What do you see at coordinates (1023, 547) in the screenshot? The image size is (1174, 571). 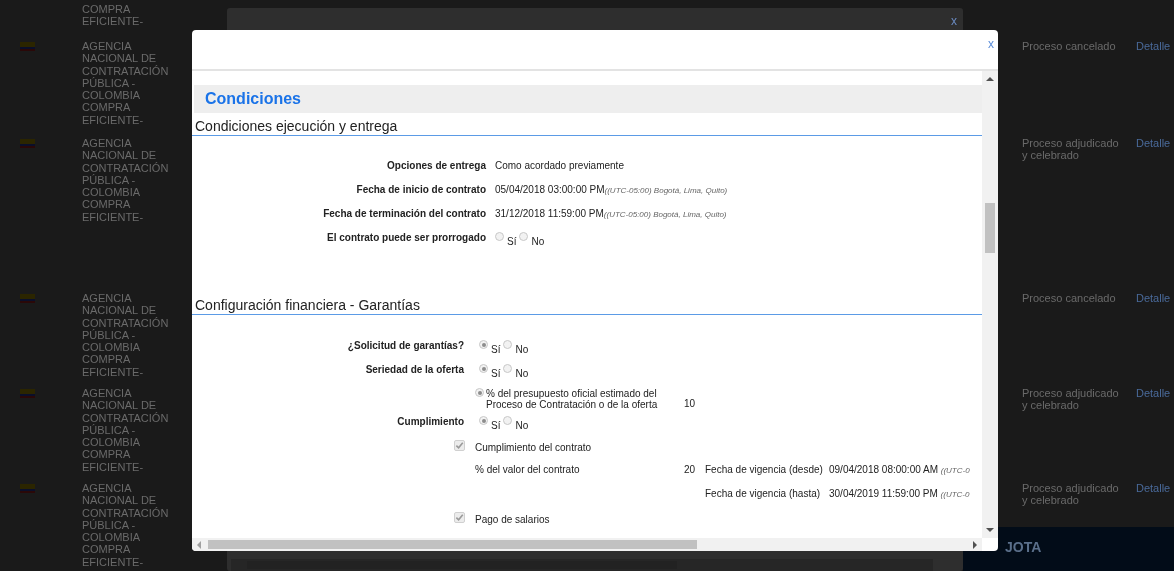 I see `footer-text: JOTA` at bounding box center [1023, 547].